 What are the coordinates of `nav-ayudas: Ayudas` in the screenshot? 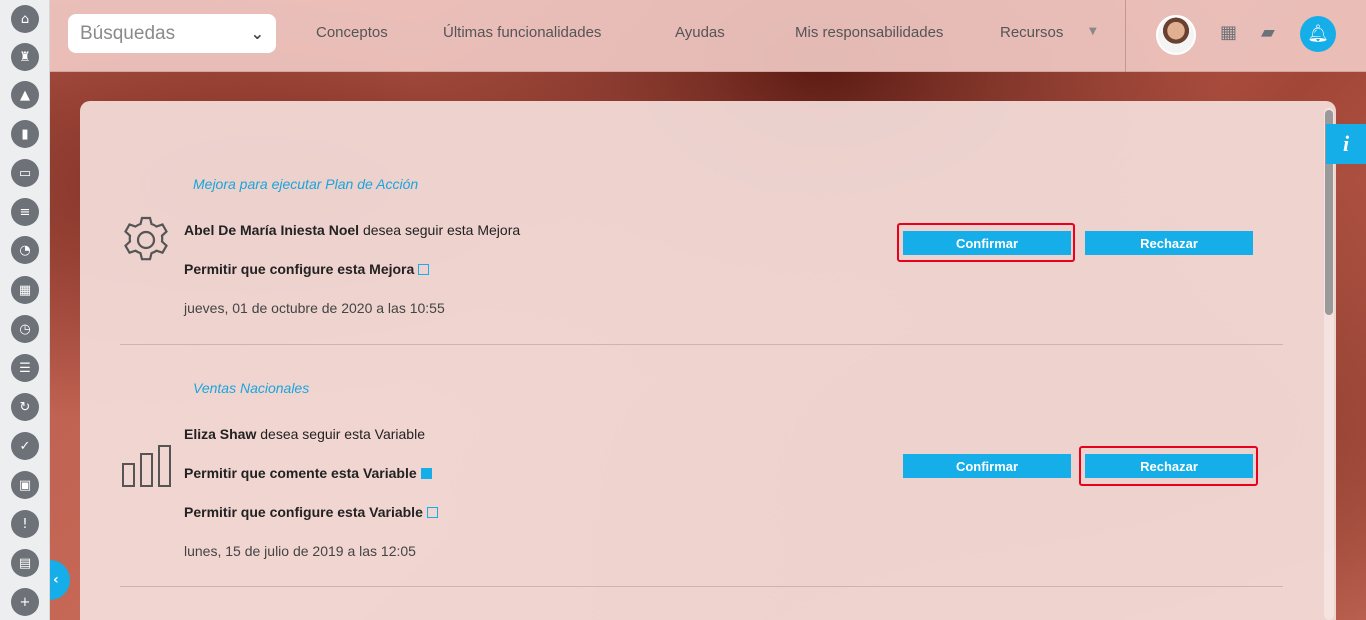 It's located at (700, 32).